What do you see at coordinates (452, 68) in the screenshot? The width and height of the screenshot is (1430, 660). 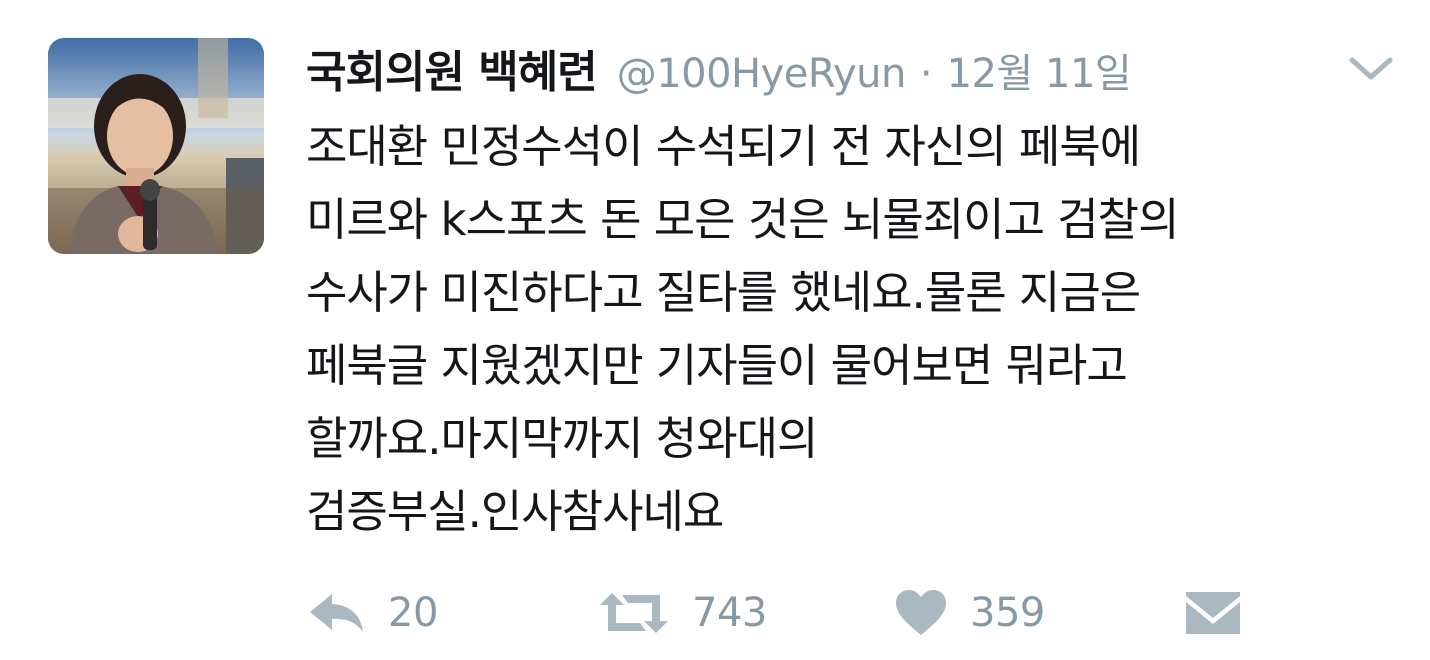 I see `display-name: 국회의원 백혜련` at bounding box center [452, 68].